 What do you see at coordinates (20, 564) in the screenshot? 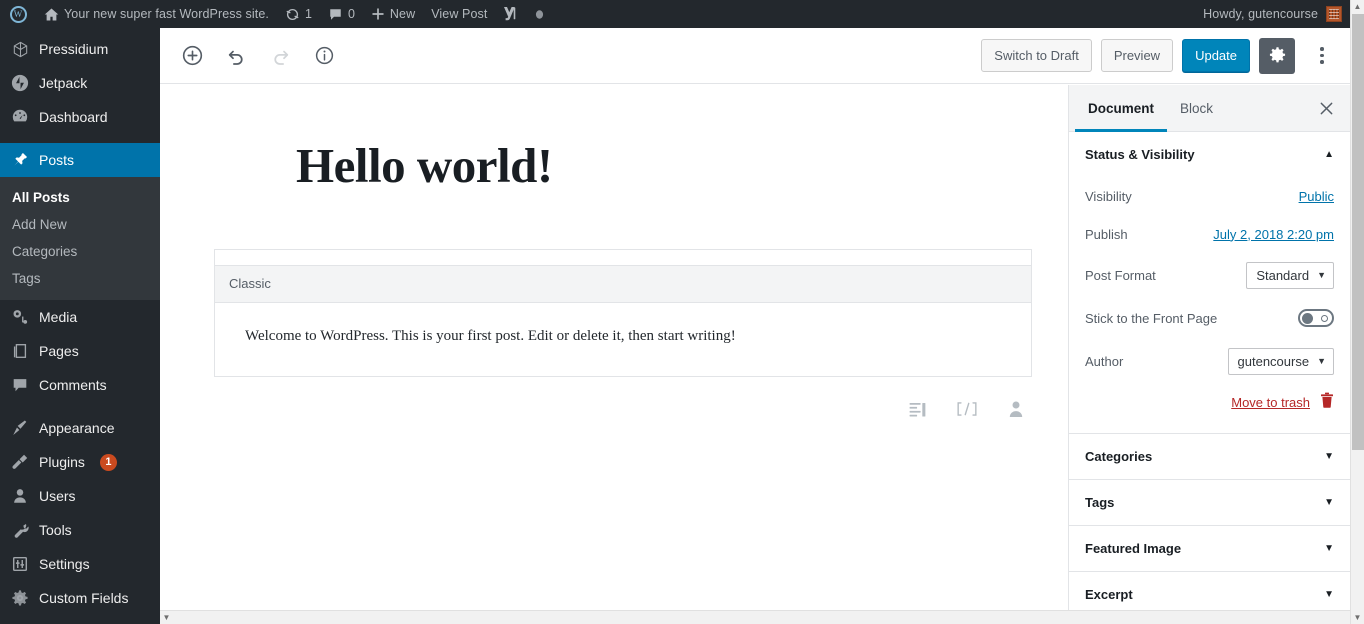
I see `settings-sliders-icon` at bounding box center [20, 564].